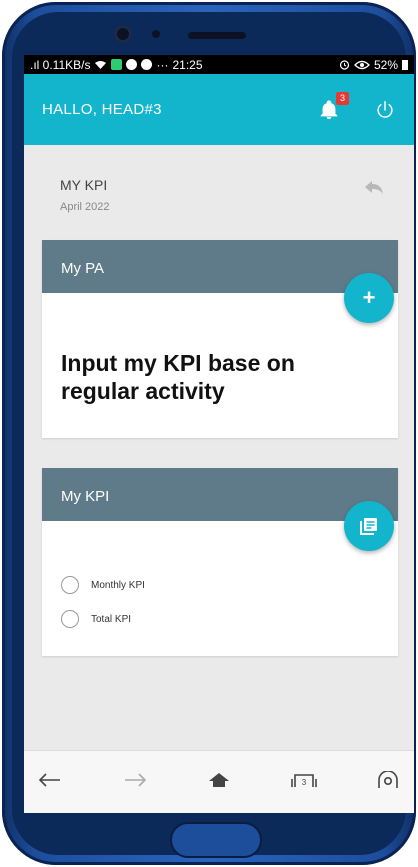  I want to click on option-monthly-kpi: Monthly KPI, so click(103, 585).